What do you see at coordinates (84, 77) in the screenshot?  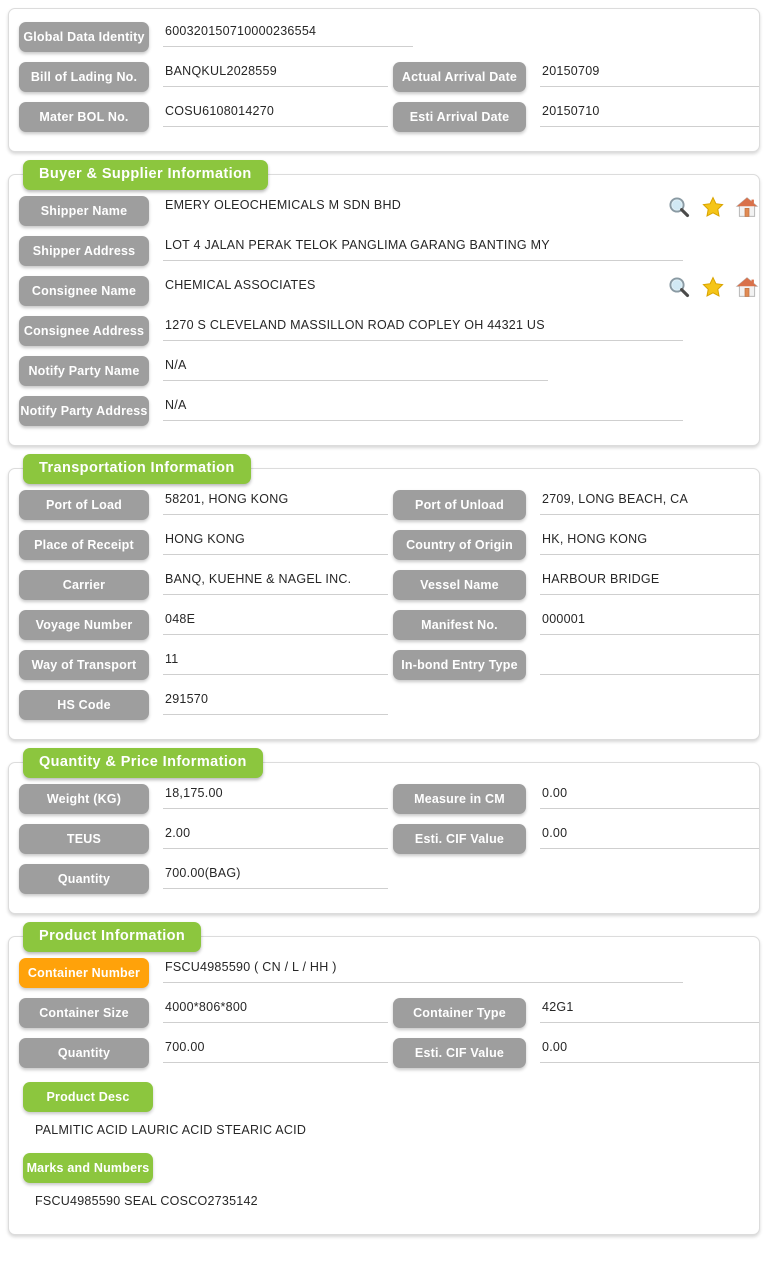 I see `label-bill-of-lading-no: Bill of Lading No.` at bounding box center [84, 77].